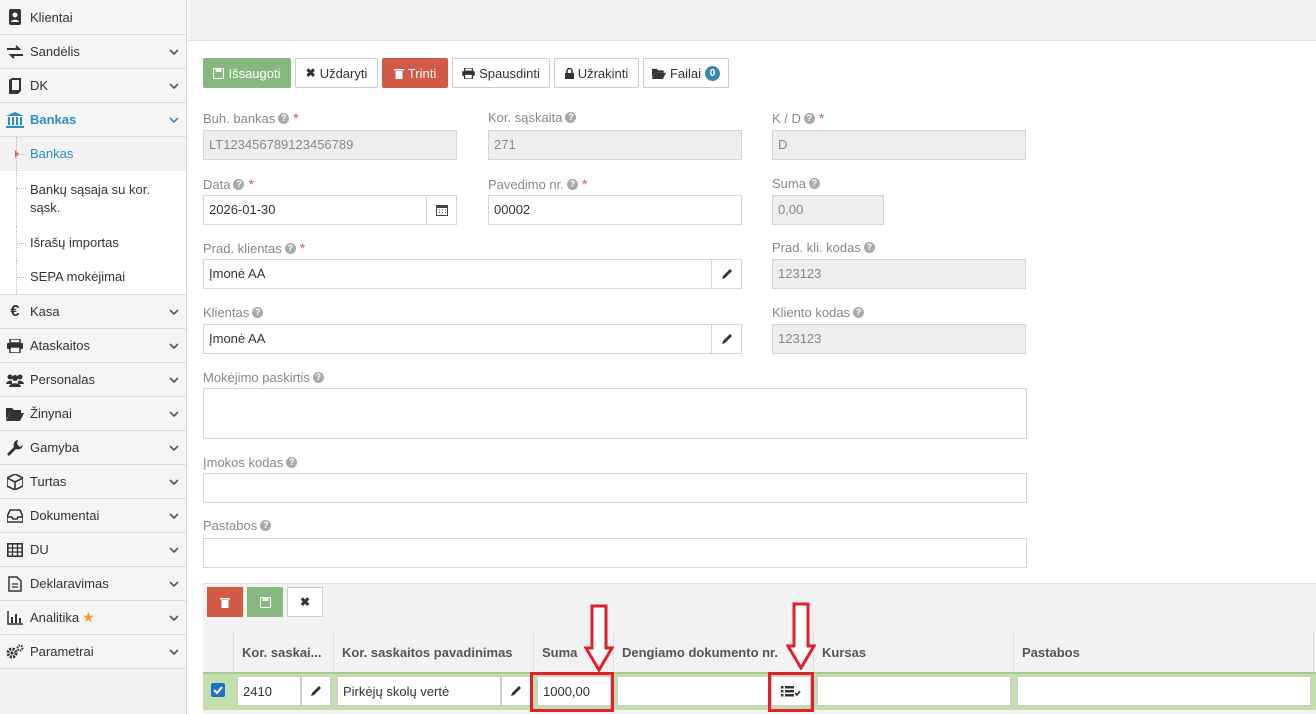  Describe the element at coordinates (694, 691) in the screenshot. I see `dengiamo-dok-cell-input` at that location.